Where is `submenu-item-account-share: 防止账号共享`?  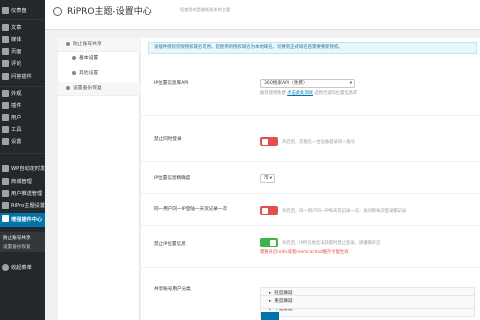
submenu-item-account-share: 防止账号共享 is located at coordinates (17, 238).